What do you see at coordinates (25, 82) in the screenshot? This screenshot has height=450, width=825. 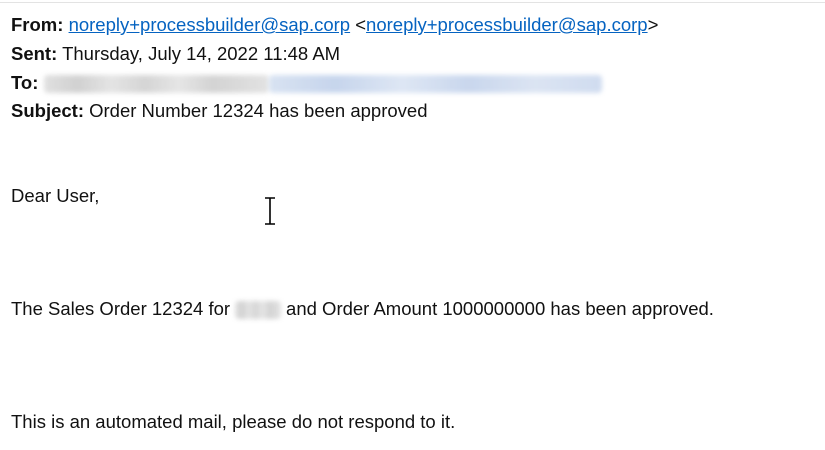 I see `to-label: To:` at bounding box center [25, 82].